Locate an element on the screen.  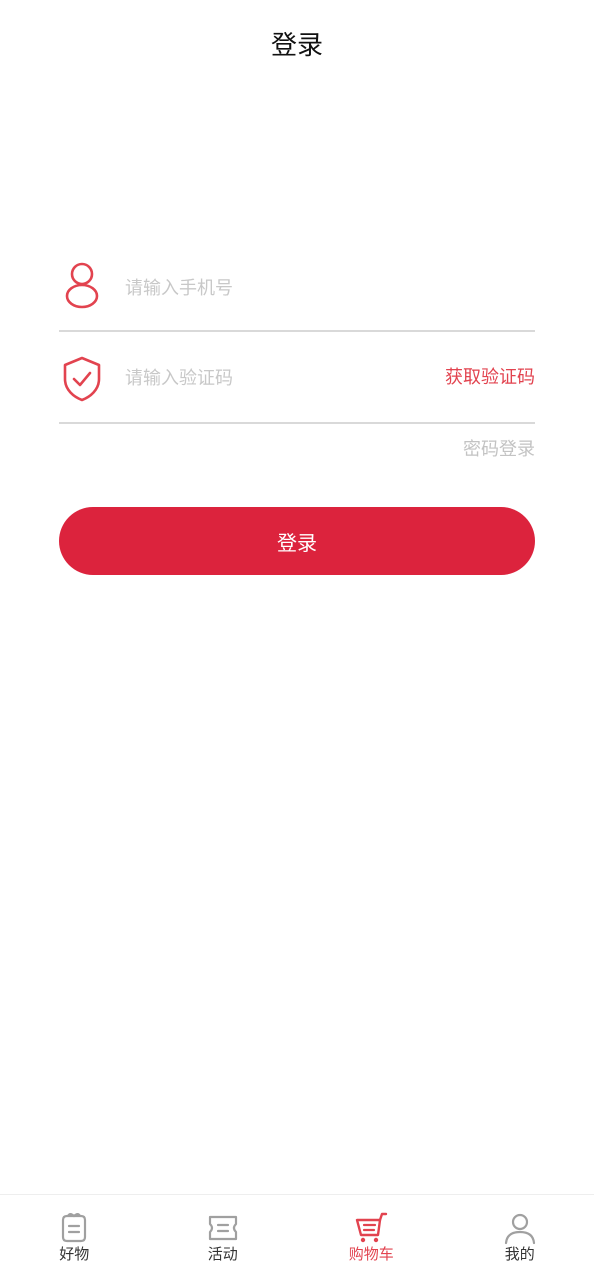
phone-field is located at coordinates (297, 286).